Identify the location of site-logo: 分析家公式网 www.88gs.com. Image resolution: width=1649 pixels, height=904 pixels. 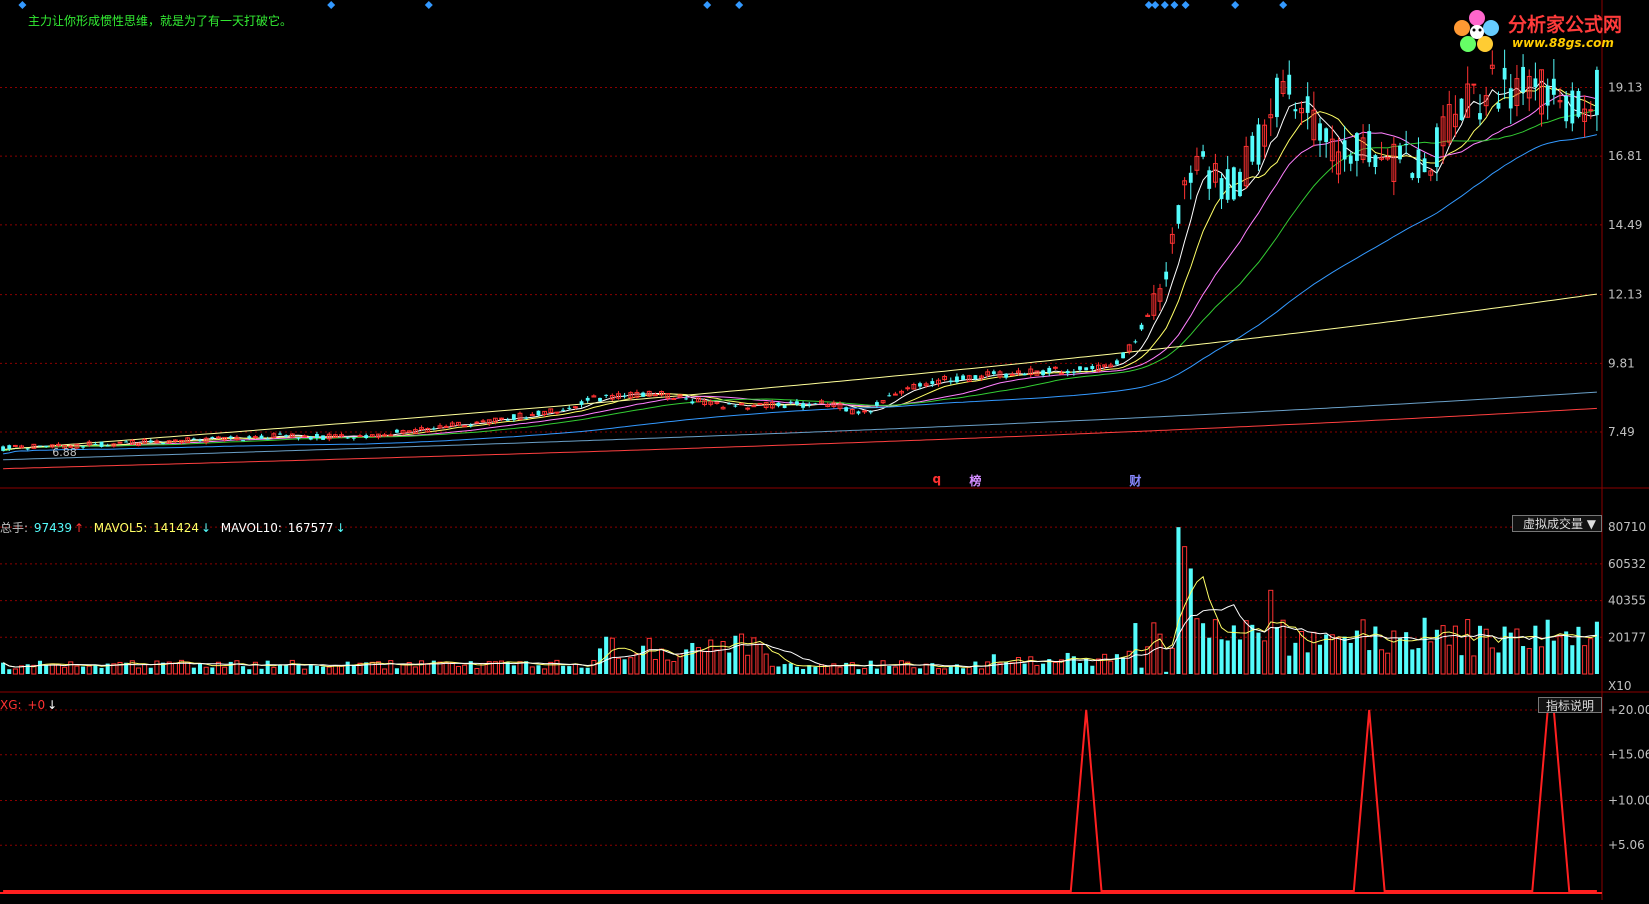
(1546, 31).